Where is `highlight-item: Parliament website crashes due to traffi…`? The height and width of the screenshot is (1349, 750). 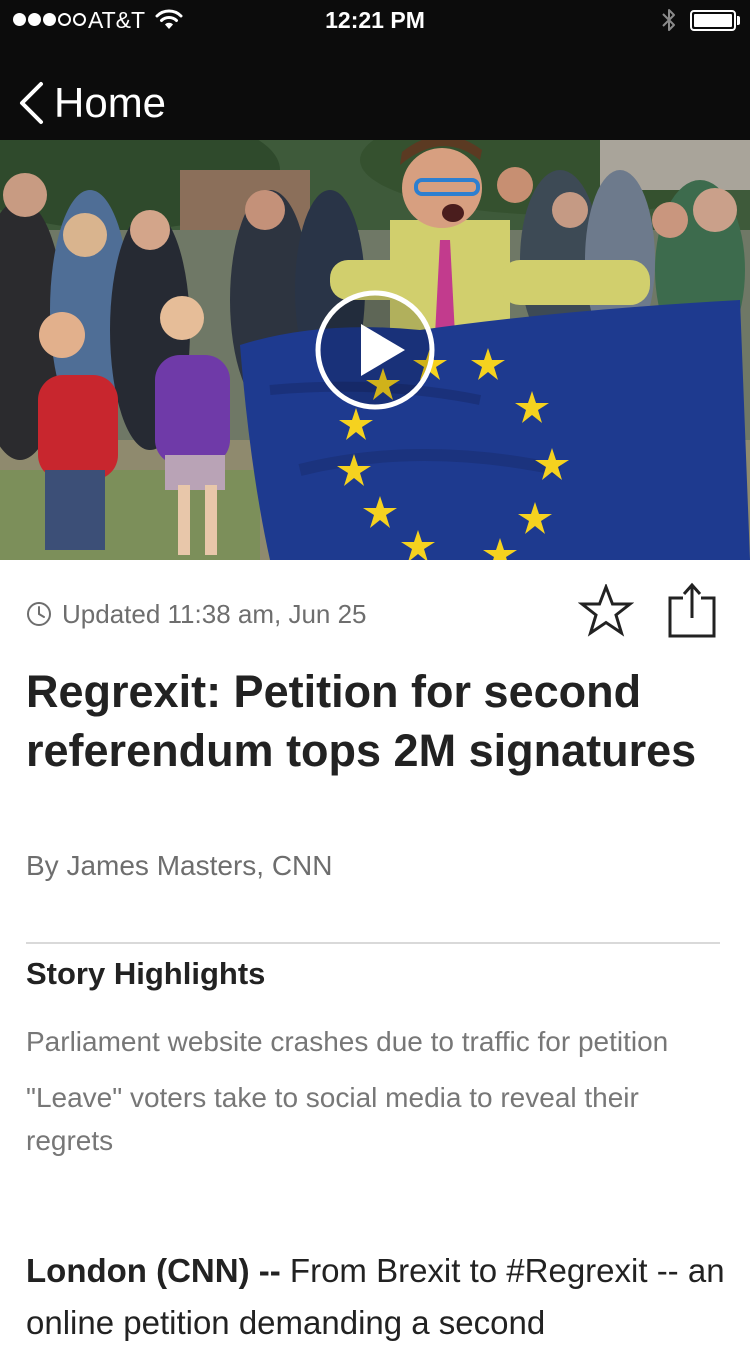 highlight-item: Parliament website crashes due to traffi… is located at coordinates (347, 1041).